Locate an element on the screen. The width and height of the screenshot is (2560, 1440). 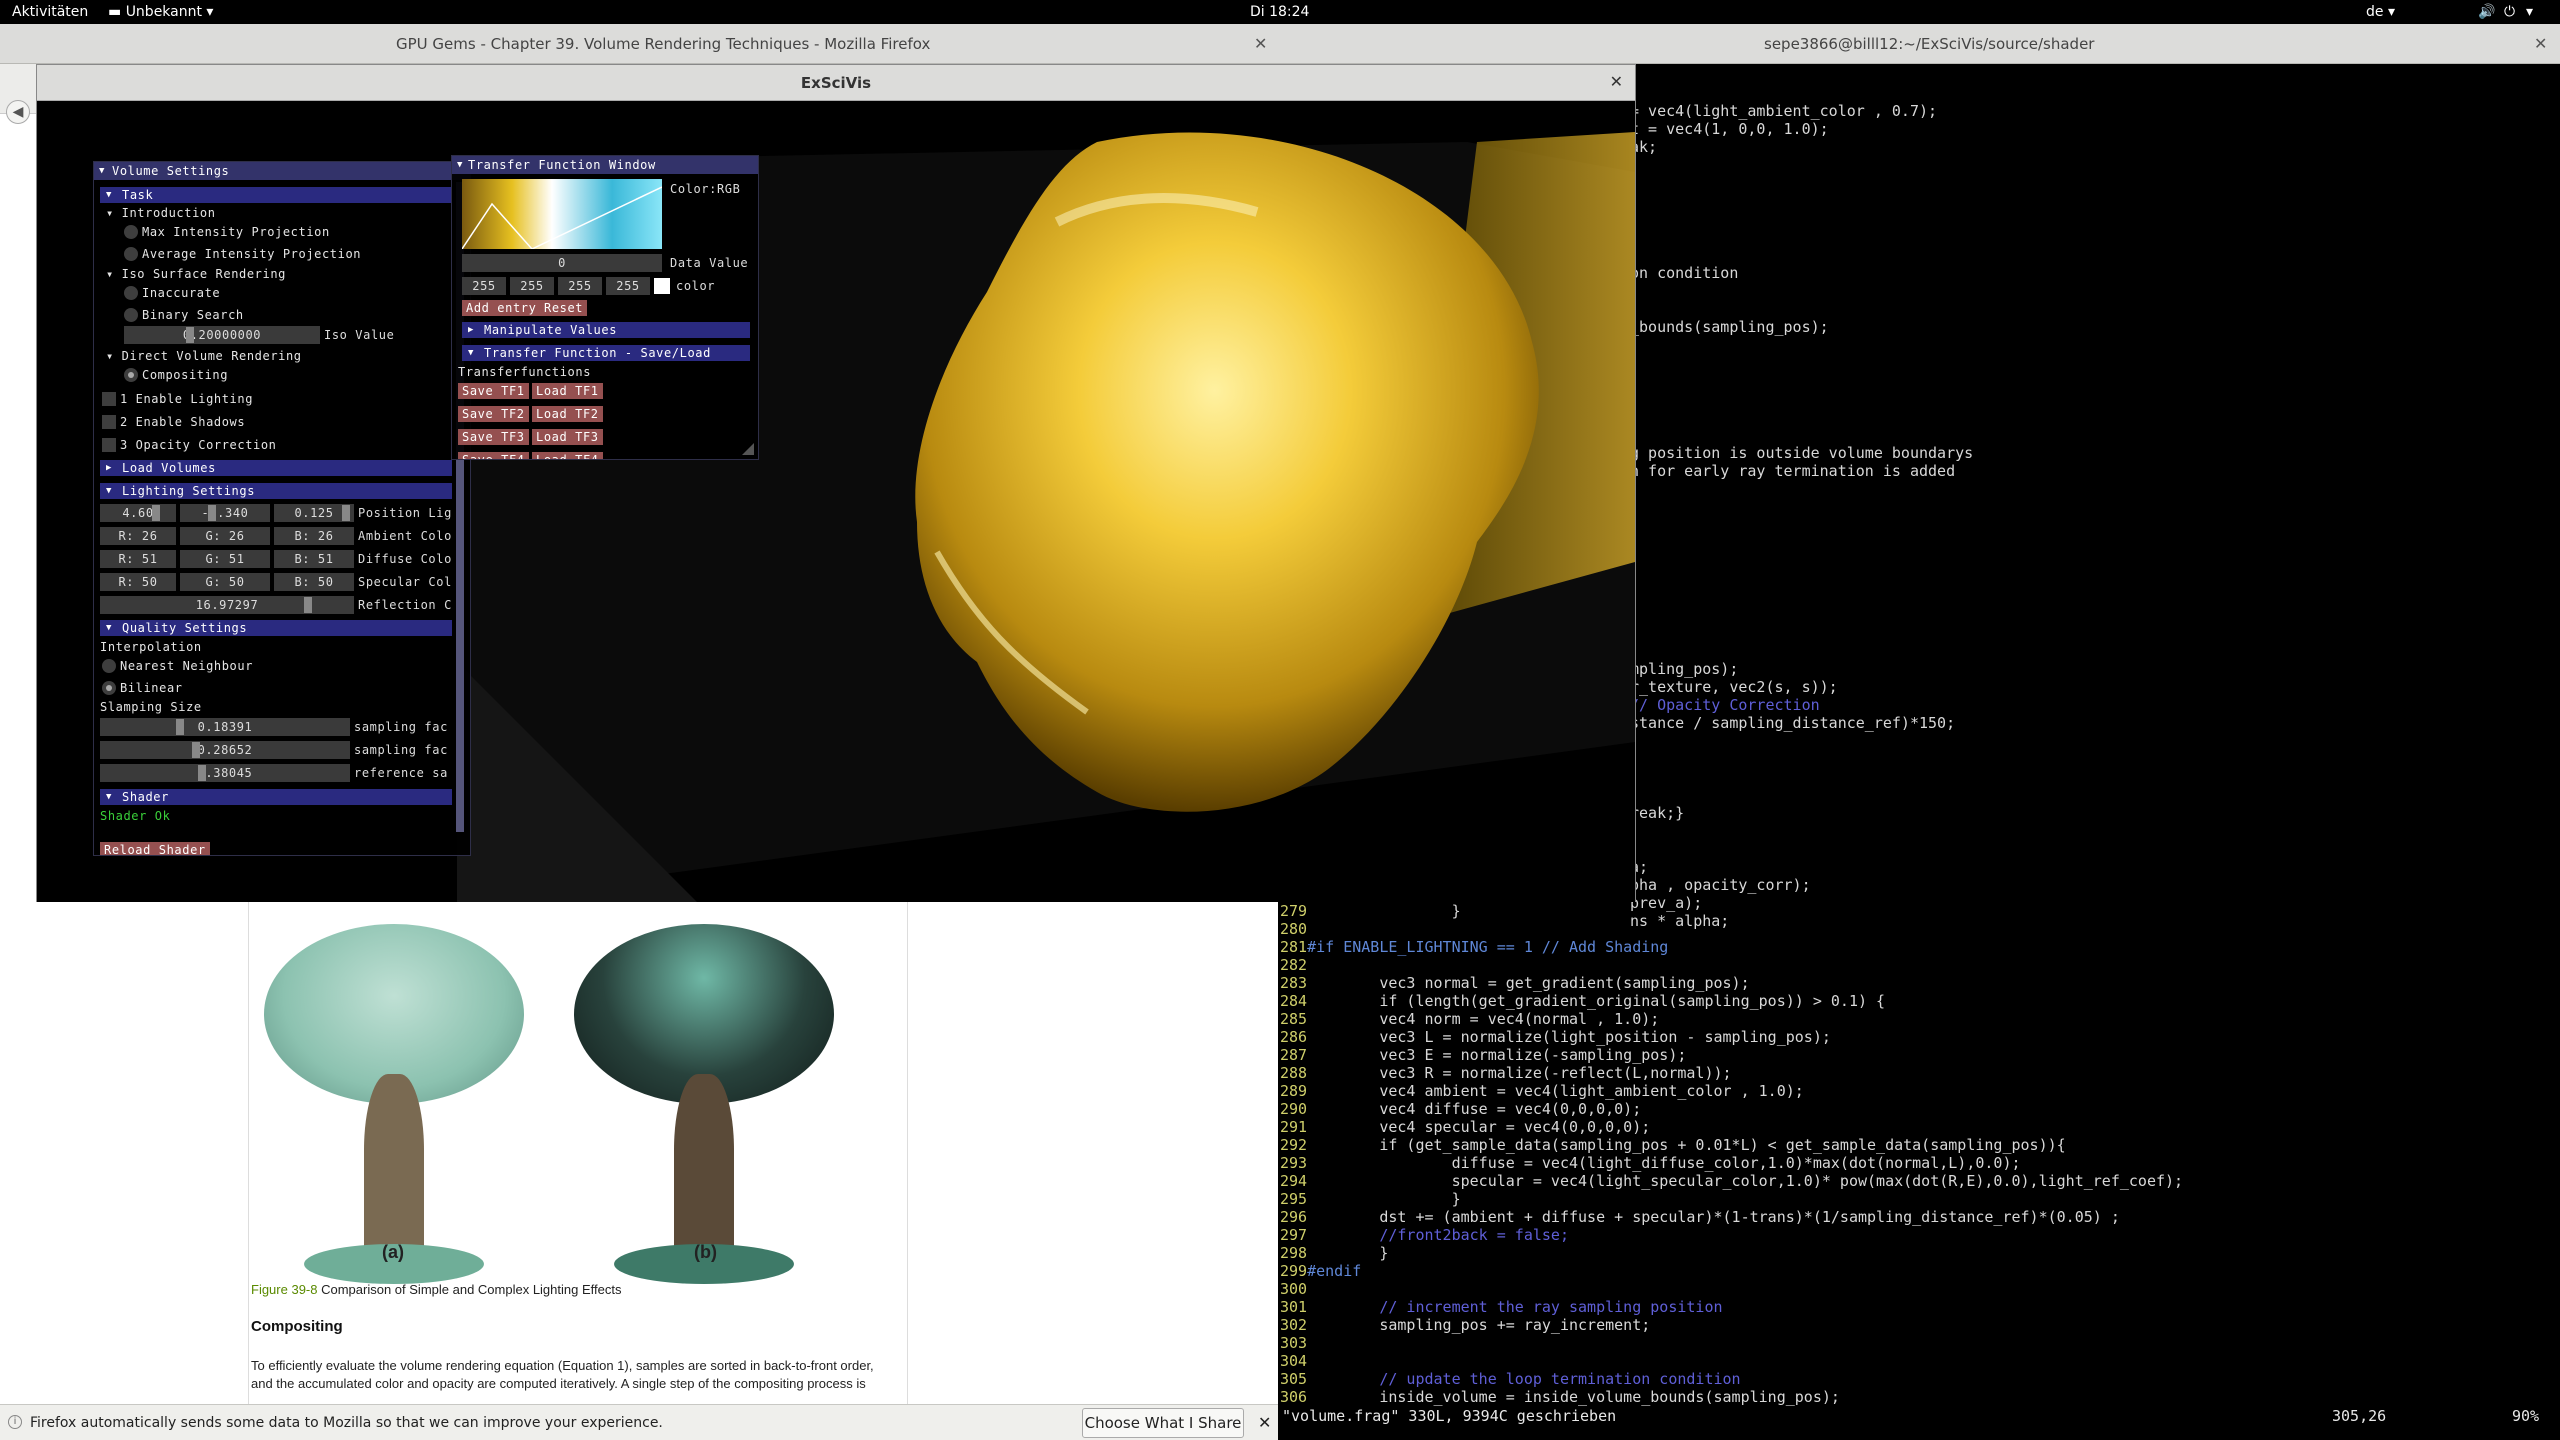
transfer-function-gradient is located at coordinates (562, 214).